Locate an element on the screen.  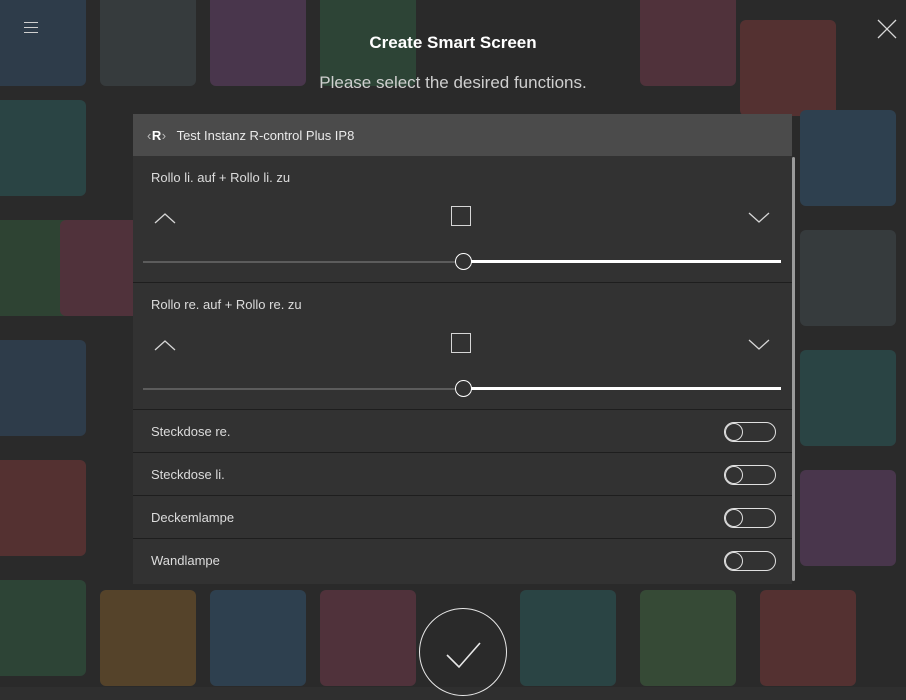
switch-label: Steckdose li. is located at coordinates (188, 474).